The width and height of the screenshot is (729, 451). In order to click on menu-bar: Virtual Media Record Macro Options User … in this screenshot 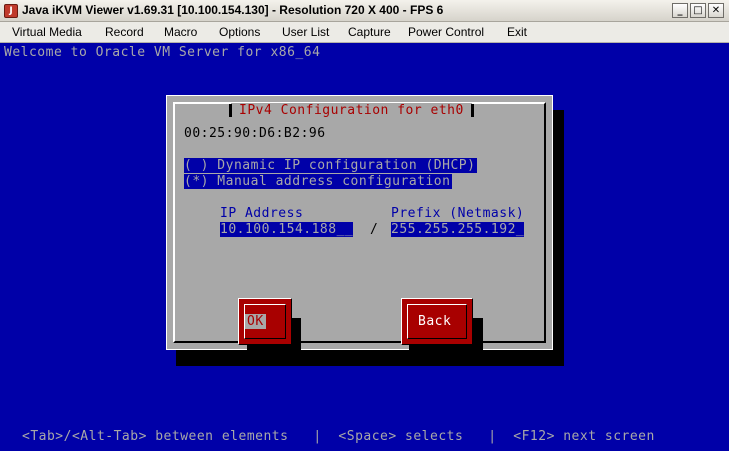, I will do `click(364, 32)`.